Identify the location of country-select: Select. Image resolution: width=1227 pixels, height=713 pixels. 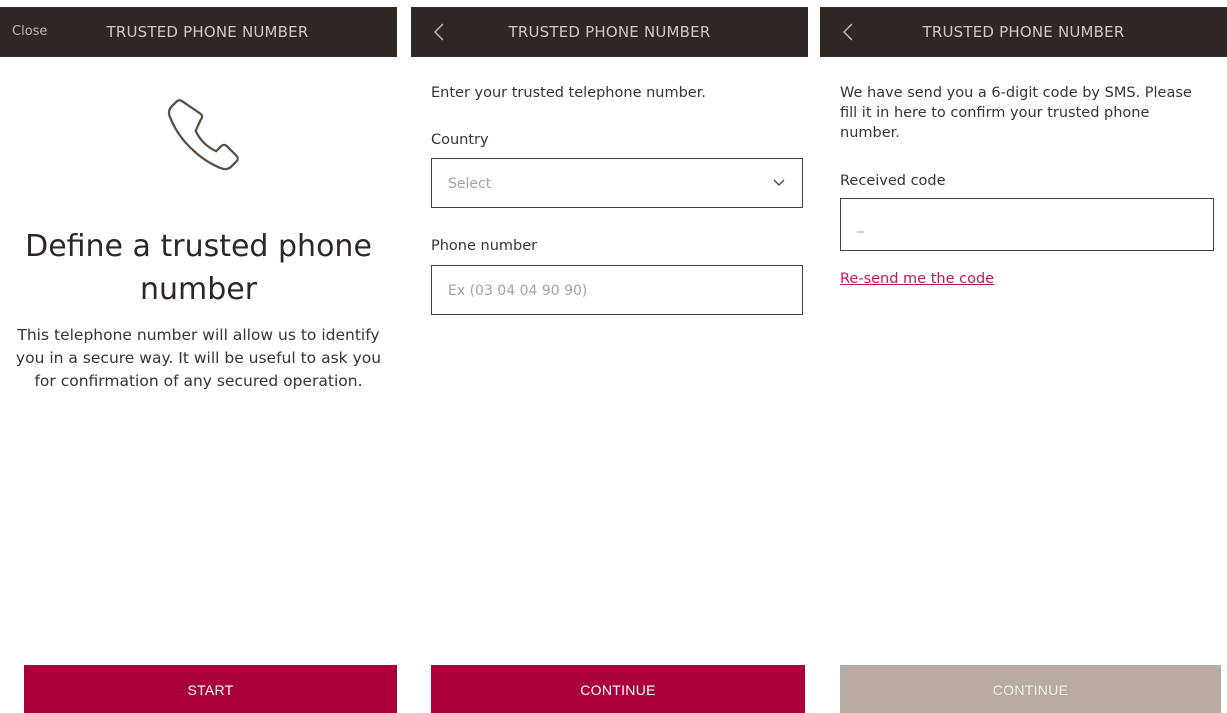
(617, 183).